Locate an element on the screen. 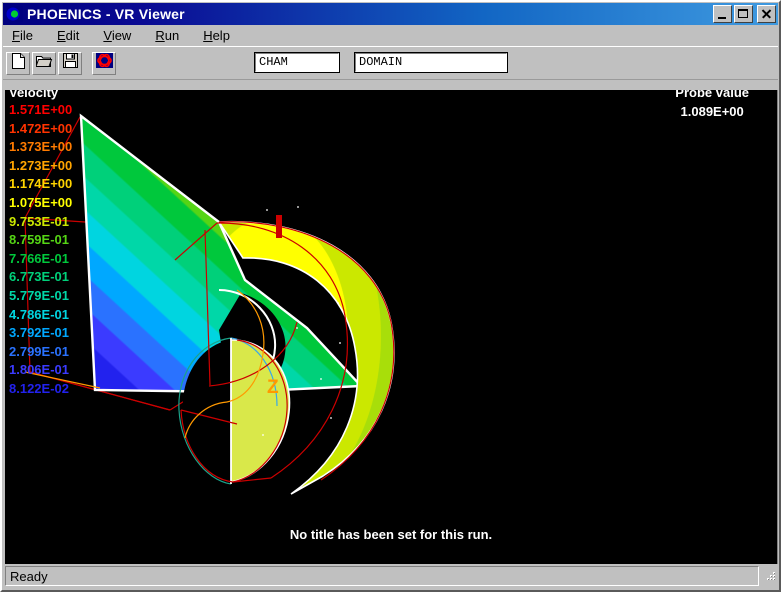 This screenshot has width=781, height=592. axis-label-z: Z is located at coordinates (273, 387).